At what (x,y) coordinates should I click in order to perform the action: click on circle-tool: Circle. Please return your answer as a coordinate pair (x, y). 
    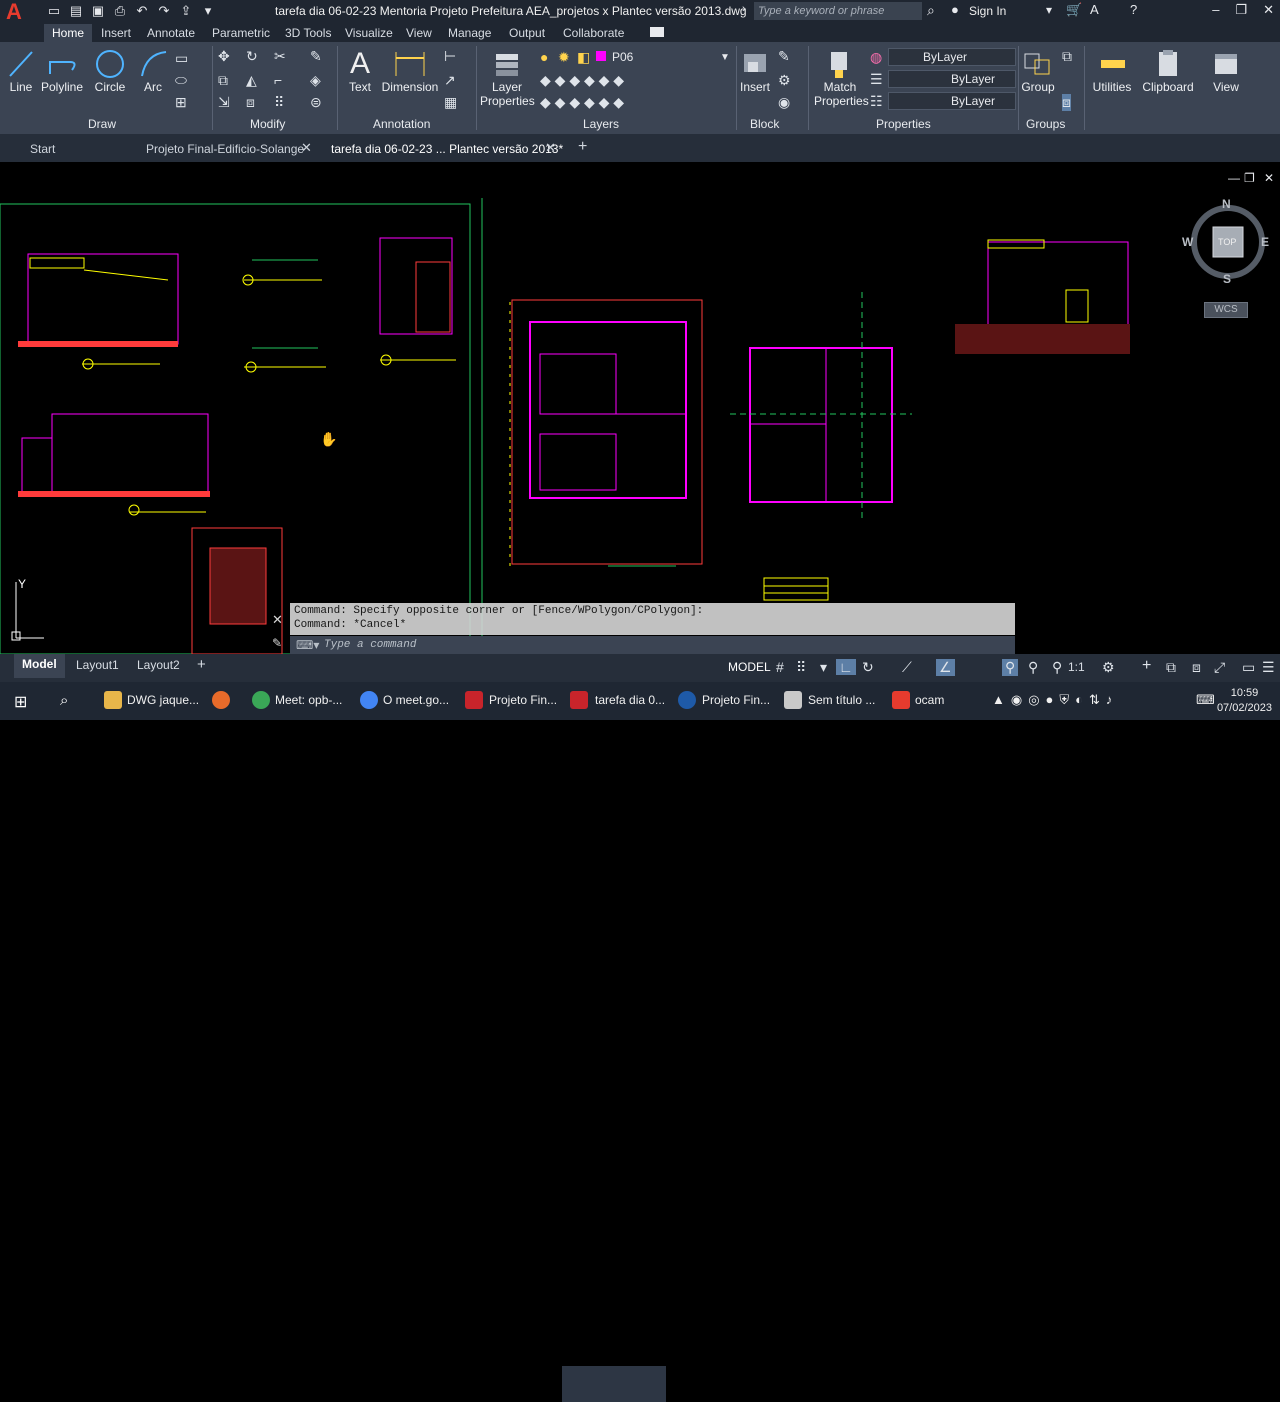
    Looking at the image, I should click on (110, 71).